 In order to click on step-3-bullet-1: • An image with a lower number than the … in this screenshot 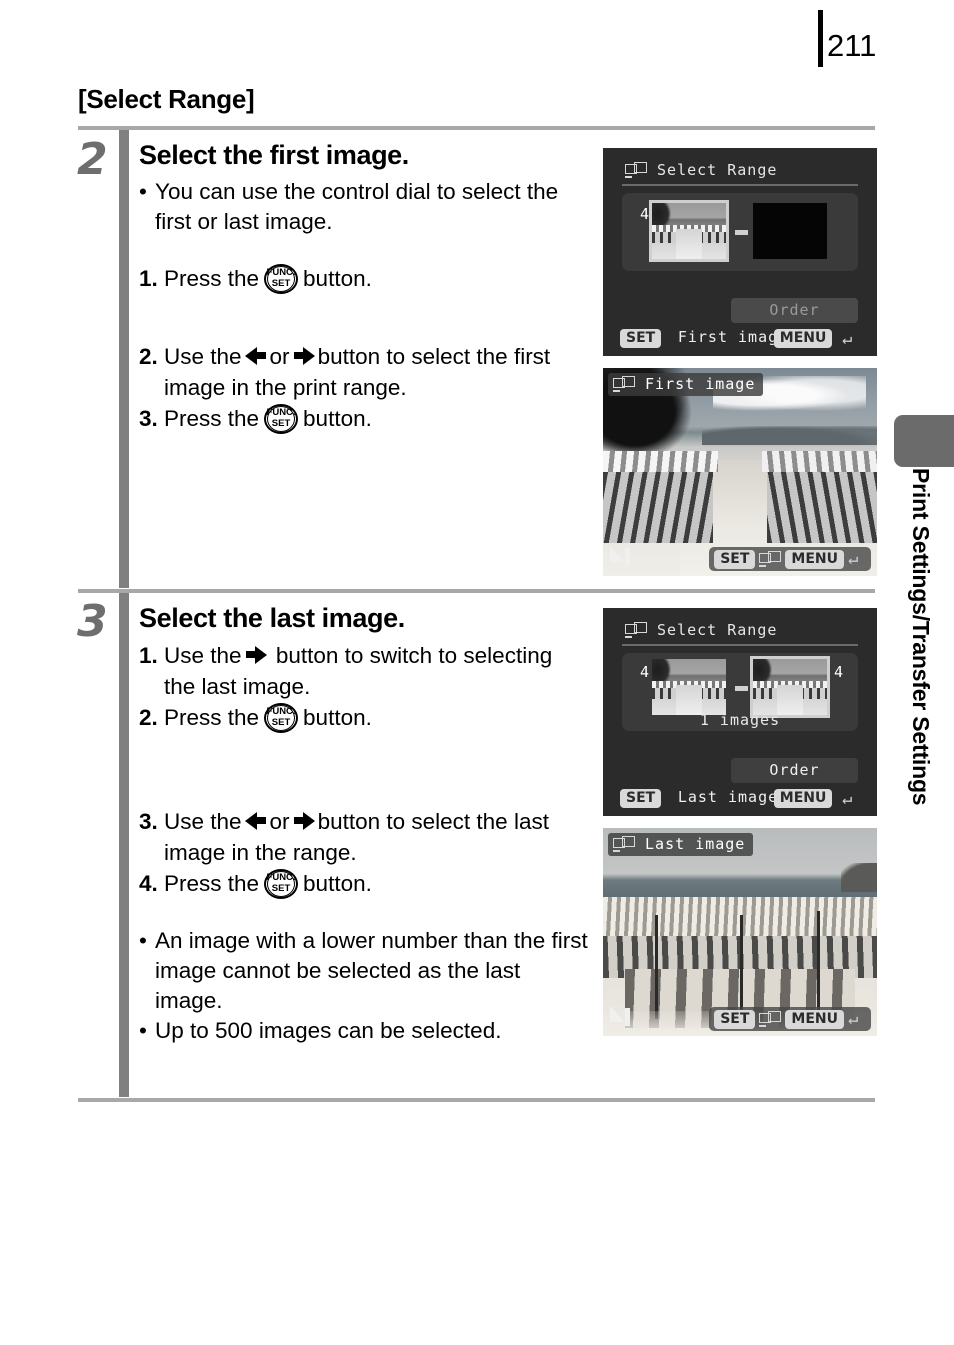, I will do `click(364, 971)`.